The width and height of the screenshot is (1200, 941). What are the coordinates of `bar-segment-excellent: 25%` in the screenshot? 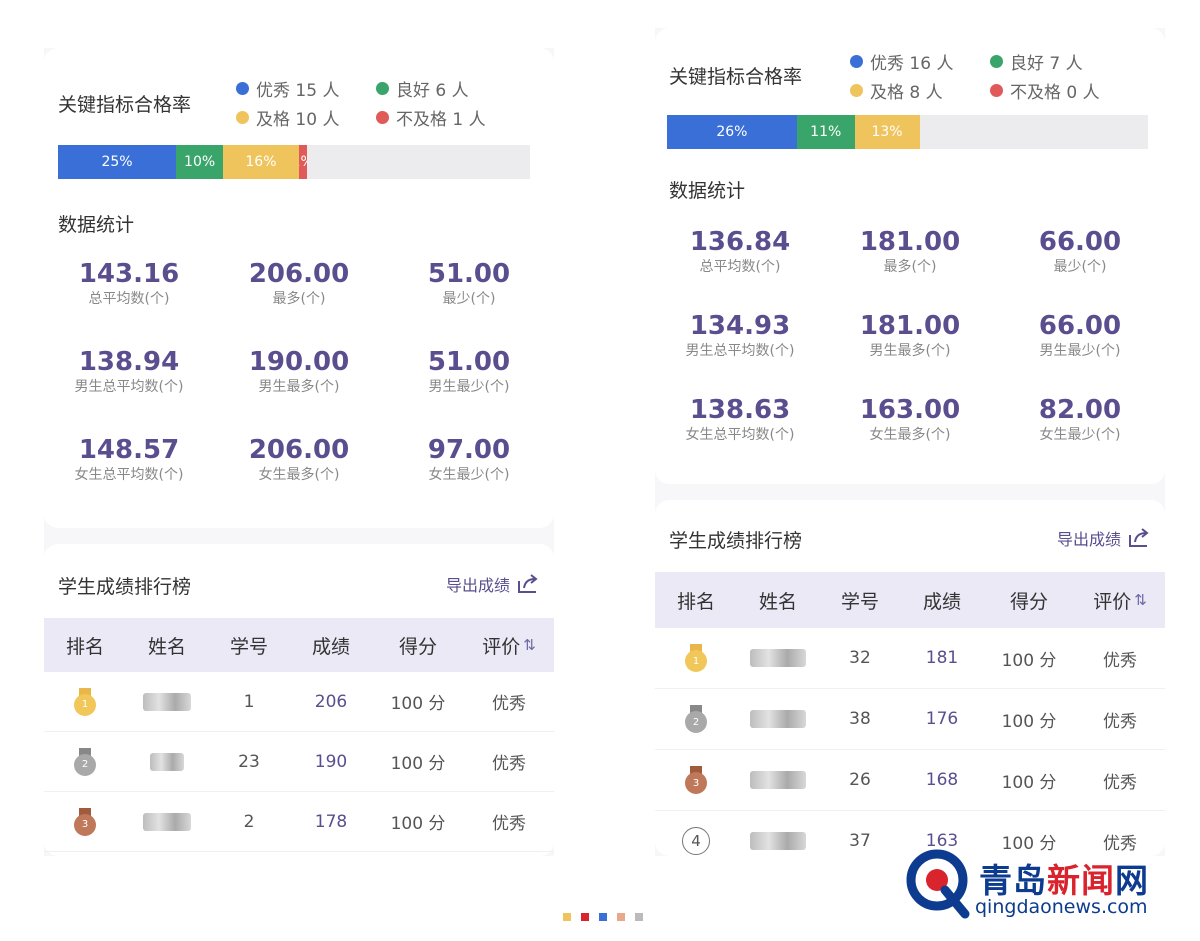 It's located at (117, 162).